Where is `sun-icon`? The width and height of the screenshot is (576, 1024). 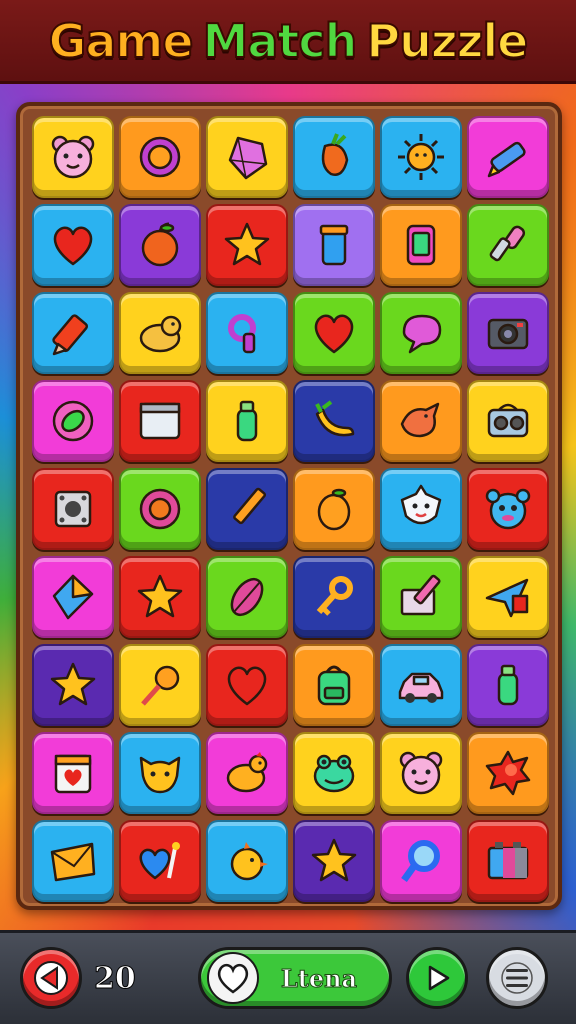
sun-icon is located at coordinates (421, 157).